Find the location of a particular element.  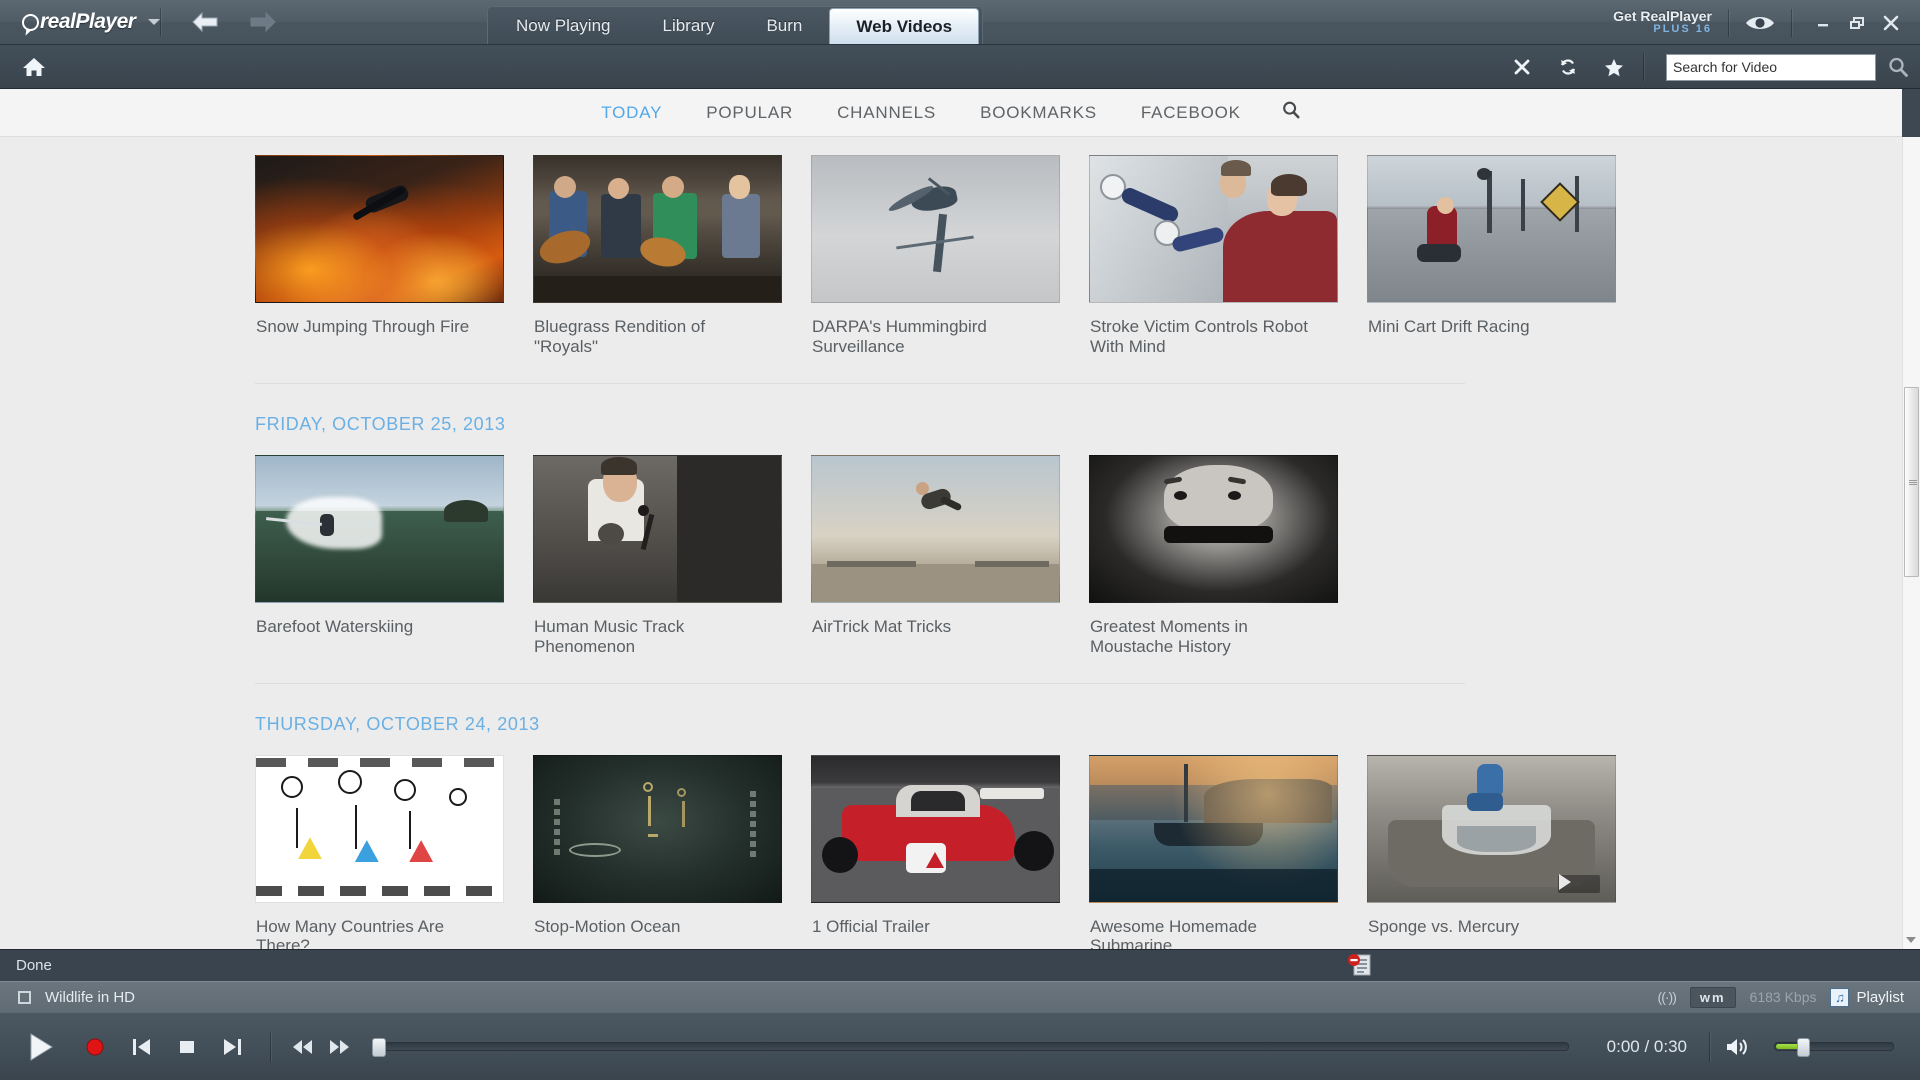

video-card: Human Music Track Phenomenon is located at coordinates (672, 555).